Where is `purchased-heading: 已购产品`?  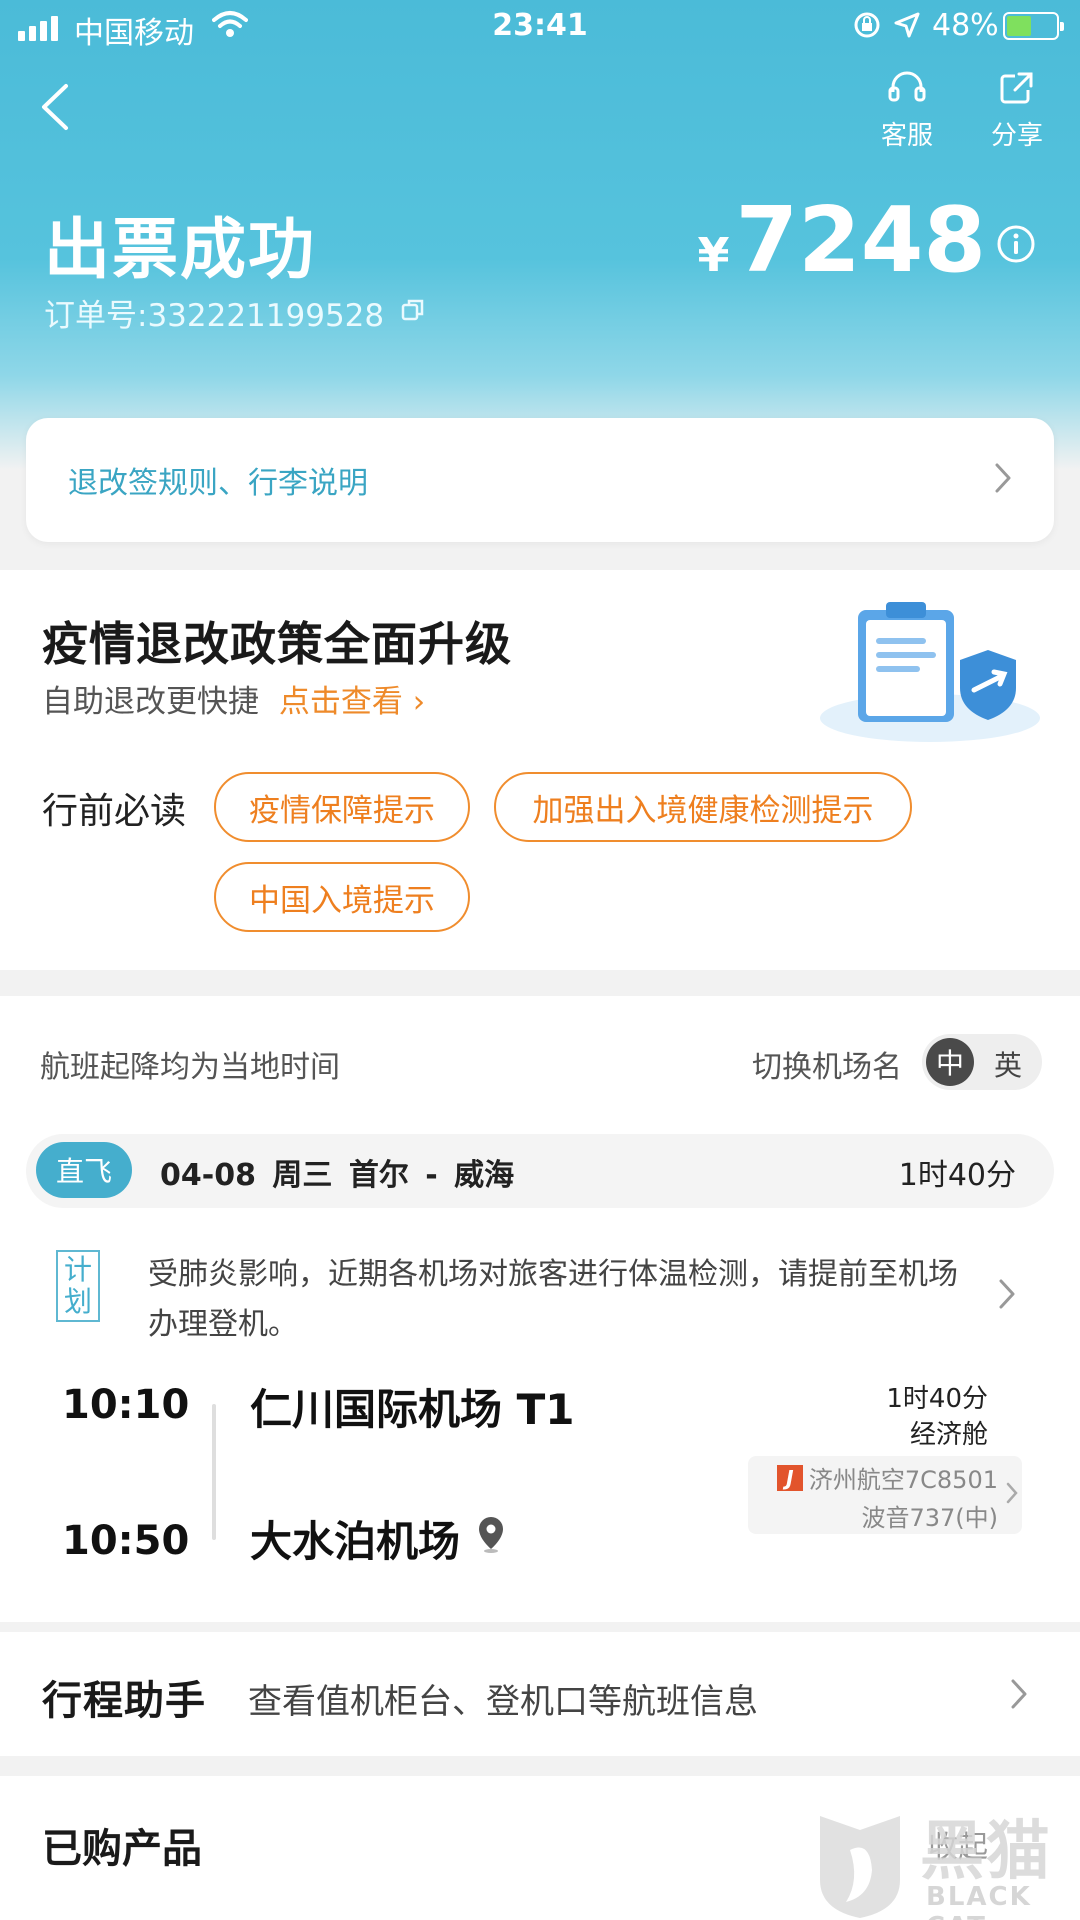
purchased-heading: 已购产品 is located at coordinates (122, 1849).